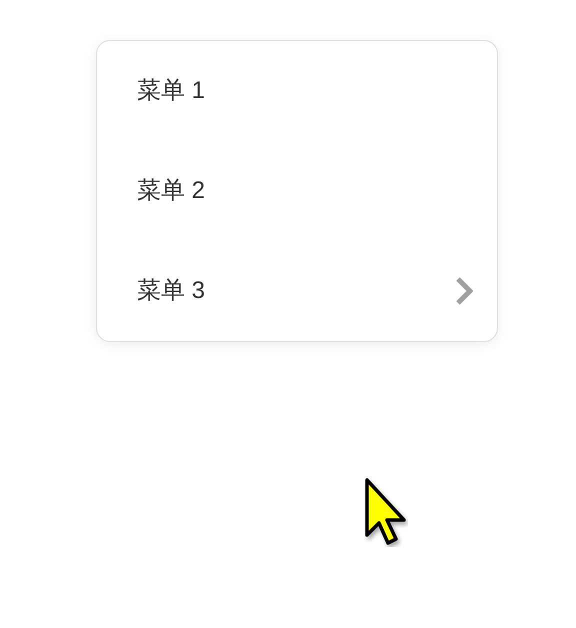 The image size is (576, 628). Describe the element at coordinates (297, 191) in the screenshot. I see `menu-item: 菜单 2` at that location.